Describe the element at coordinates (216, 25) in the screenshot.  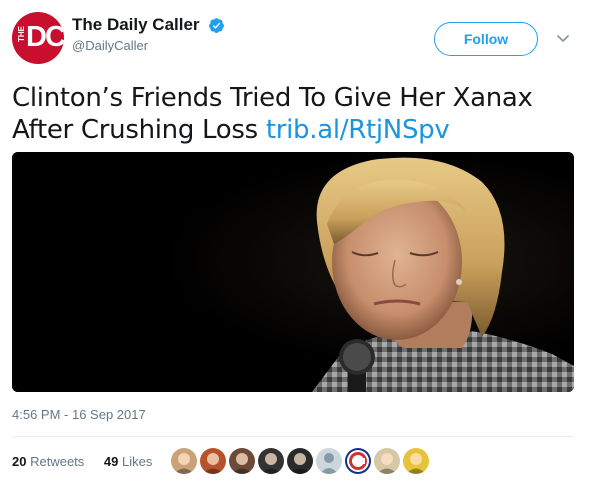
I see `verified-badge-icon` at that location.